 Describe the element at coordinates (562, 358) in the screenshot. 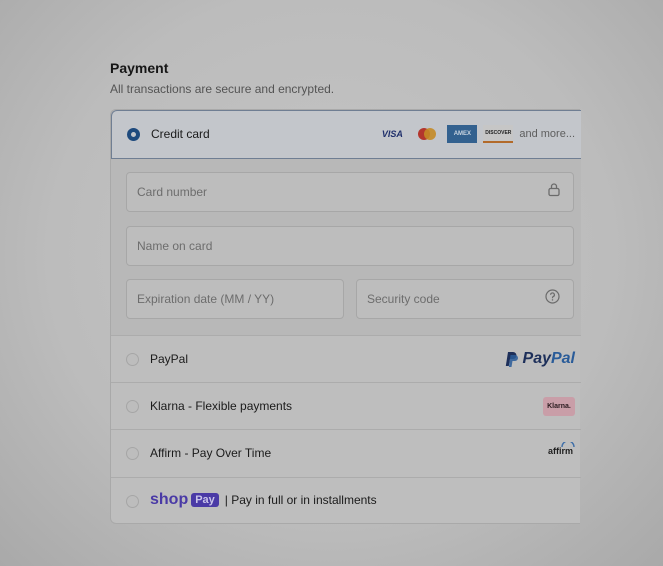

I see `paypal-logo-pal: Pal` at that location.